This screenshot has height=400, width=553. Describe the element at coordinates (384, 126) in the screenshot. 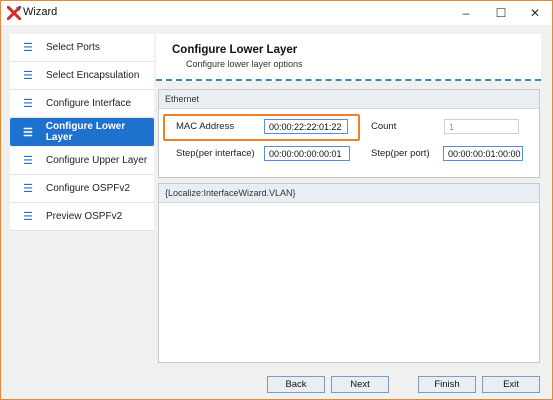

I see `count-label: Count` at that location.